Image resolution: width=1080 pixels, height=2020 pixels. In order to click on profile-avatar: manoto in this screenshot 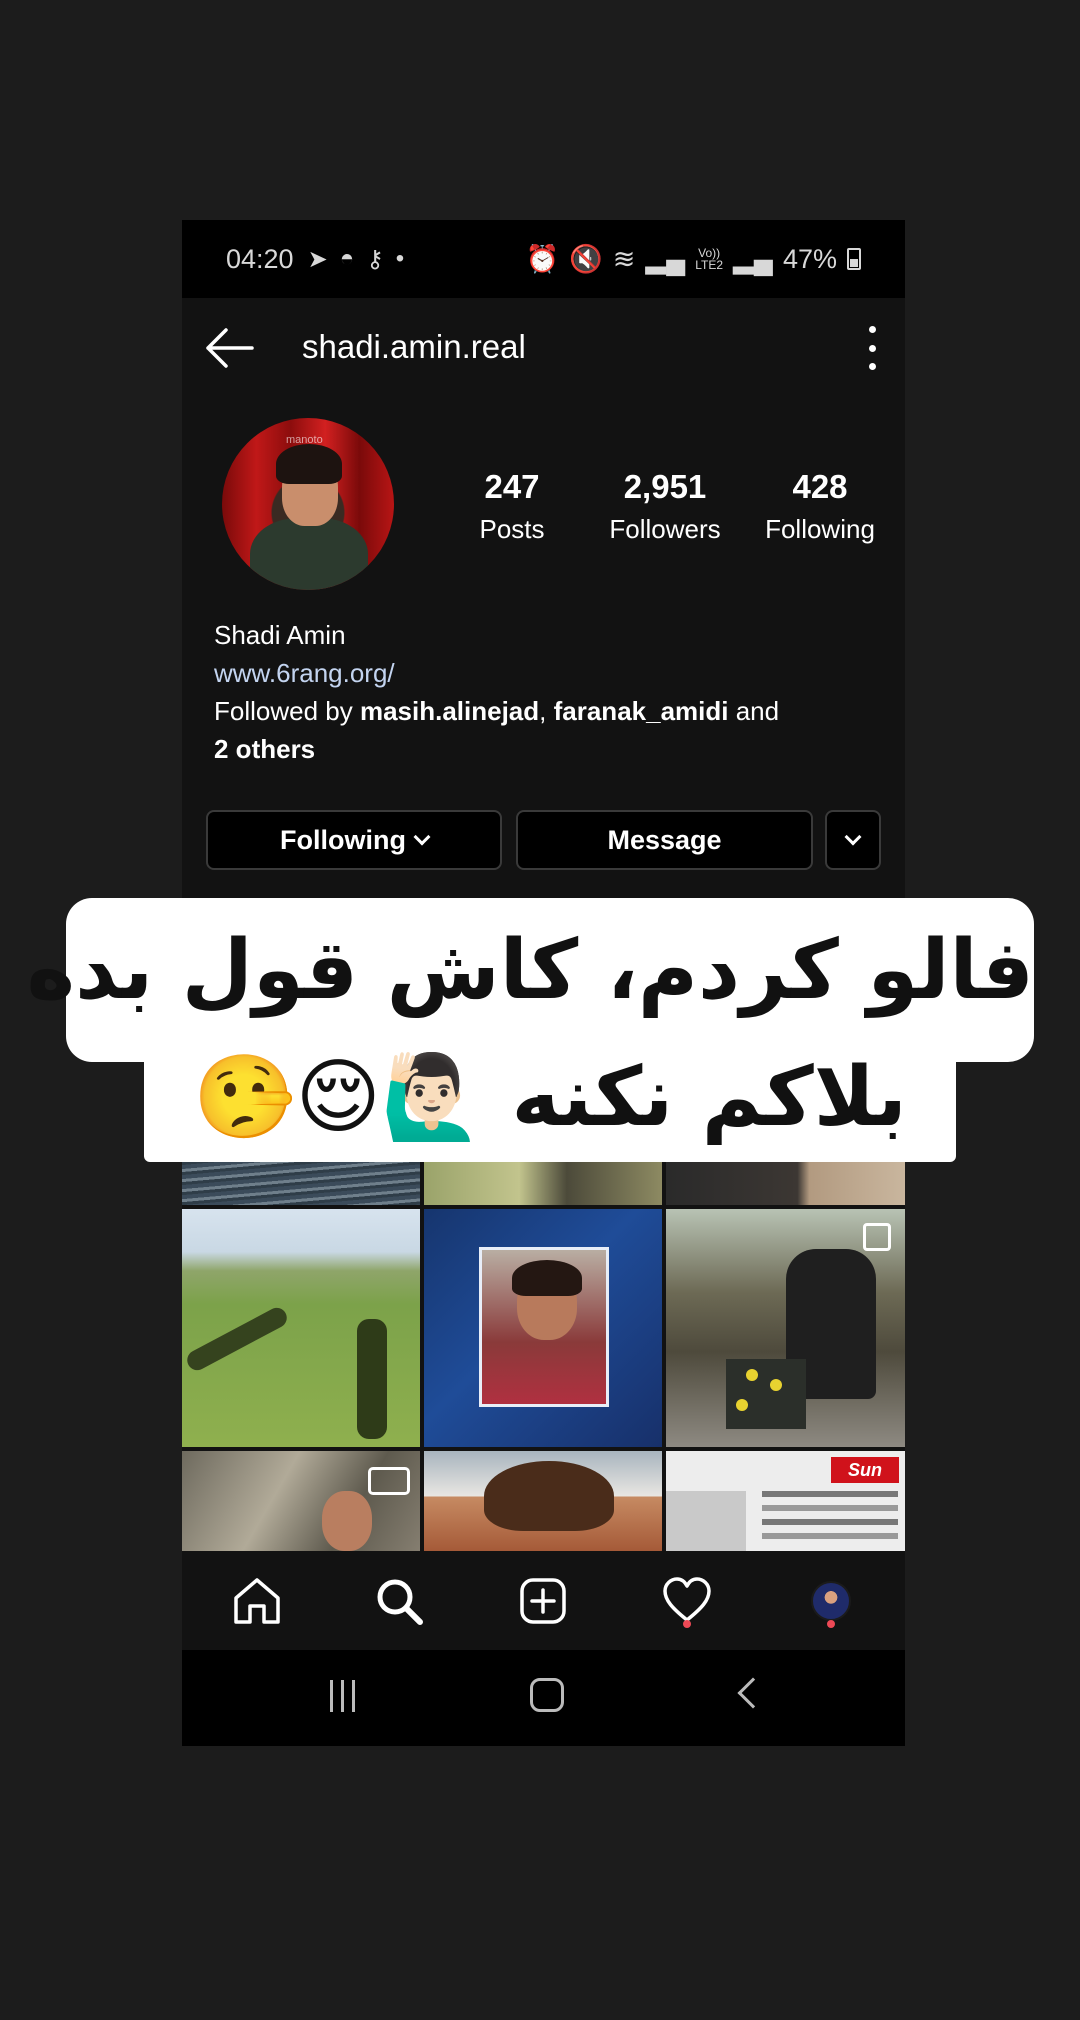, I will do `click(308, 504)`.